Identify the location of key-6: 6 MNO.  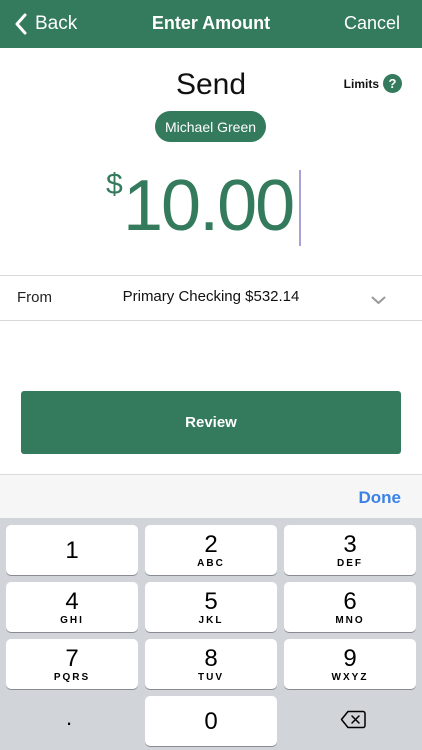
(350, 607).